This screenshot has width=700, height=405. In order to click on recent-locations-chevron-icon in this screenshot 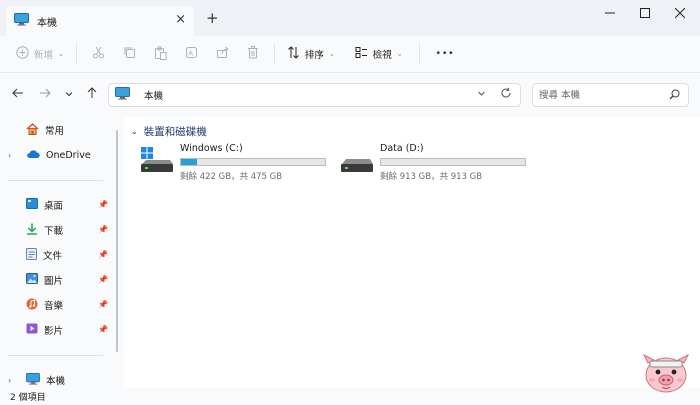, I will do `click(69, 95)`.